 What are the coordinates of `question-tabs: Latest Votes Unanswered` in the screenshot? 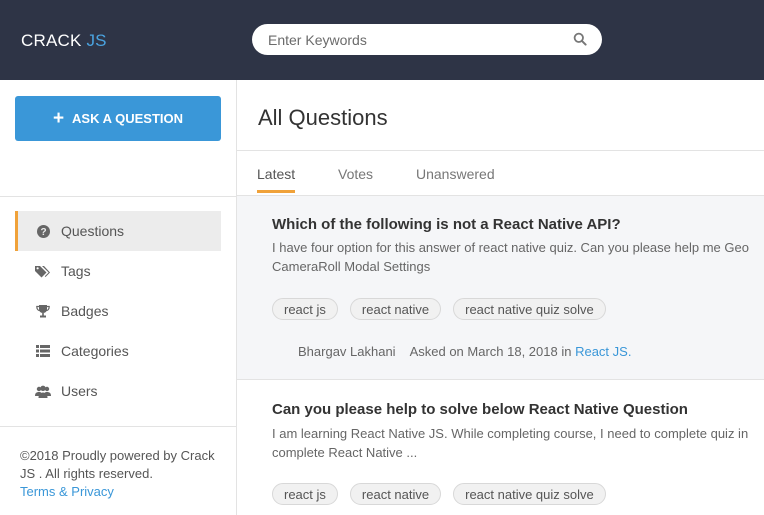 It's located at (500, 173).